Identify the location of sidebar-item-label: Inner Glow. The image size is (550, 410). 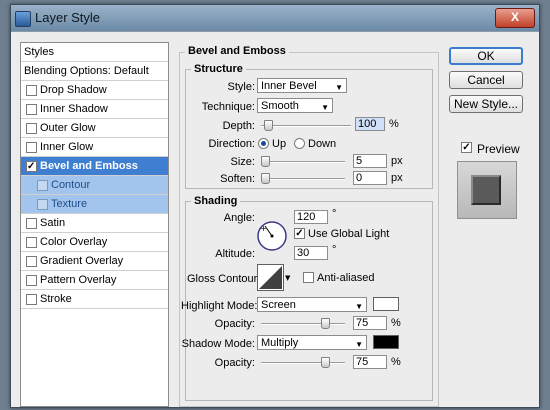
(67, 147).